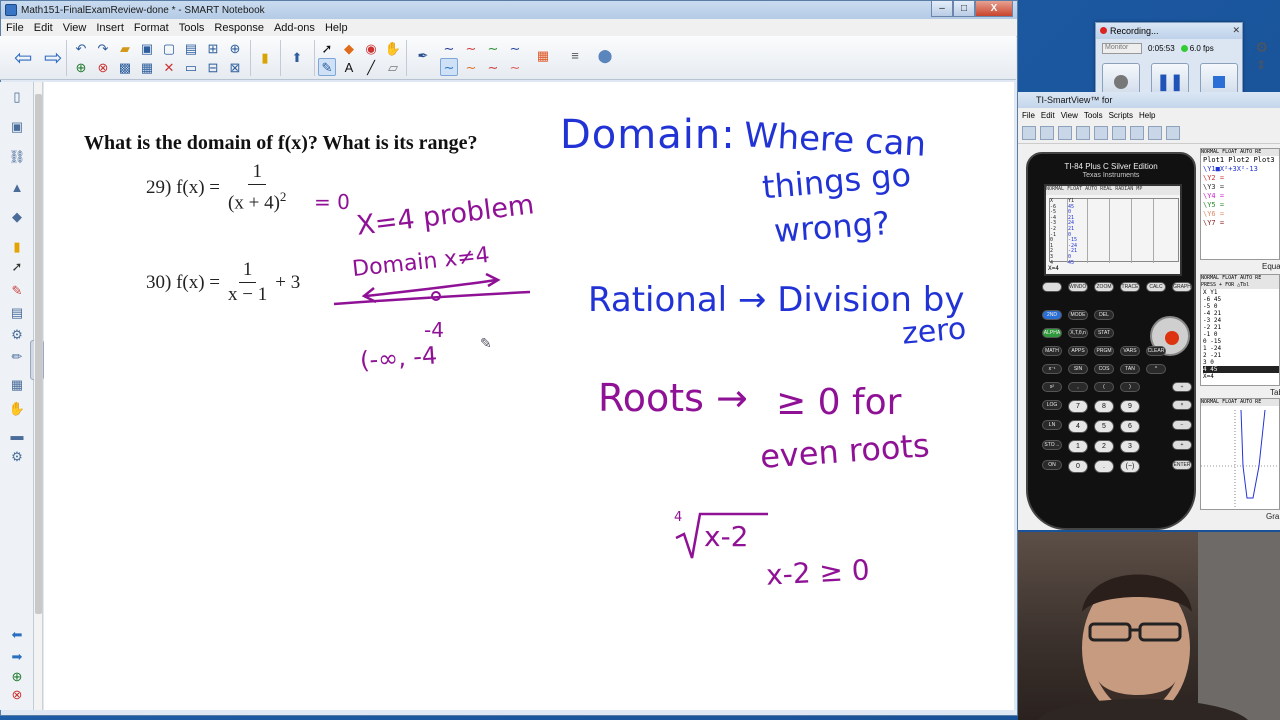 The width and height of the screenshot is (1280, 720). Describe the element at coordinates (1155, 132) in the screenshot. I see `ti-copy-icon` at that location.